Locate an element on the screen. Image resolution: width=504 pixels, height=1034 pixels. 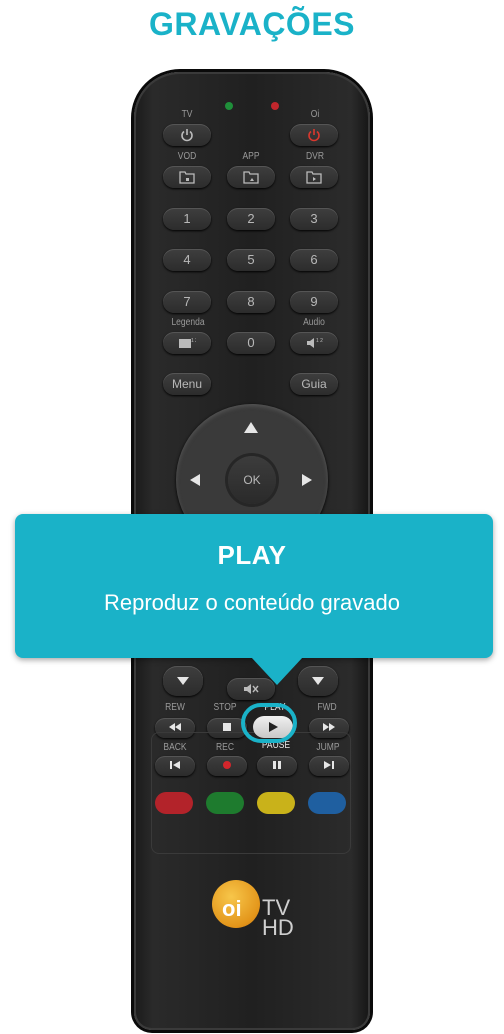
red-button is located at coordinates (174, 803).